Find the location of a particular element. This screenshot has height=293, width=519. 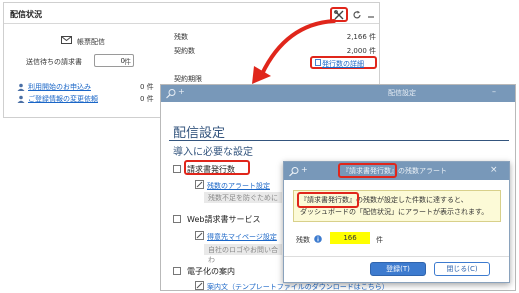

minimize-icon is located at coordinates (371, 14).